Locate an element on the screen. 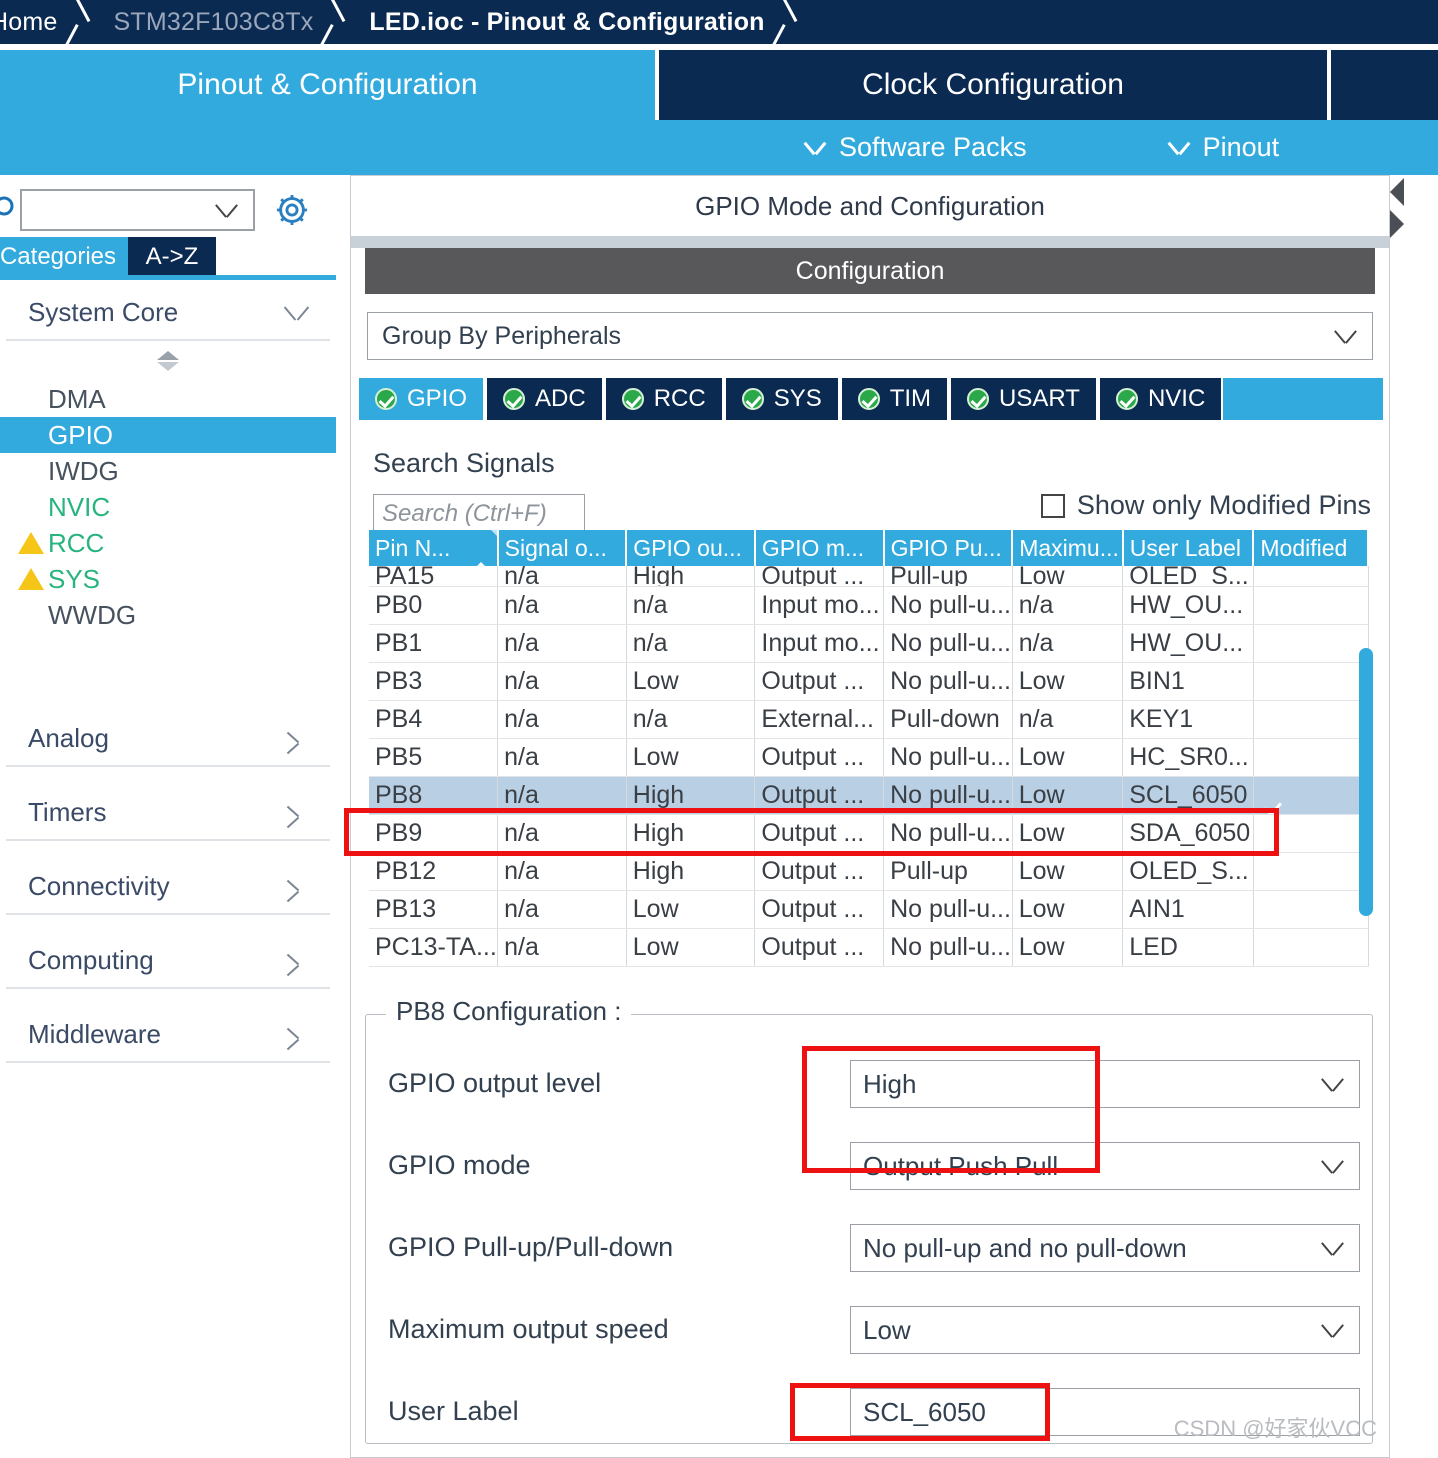 The width and height of the screenshot is (1438, 1458). sidebar-item-gpio: GPIO is located at coordinates (168, 435).